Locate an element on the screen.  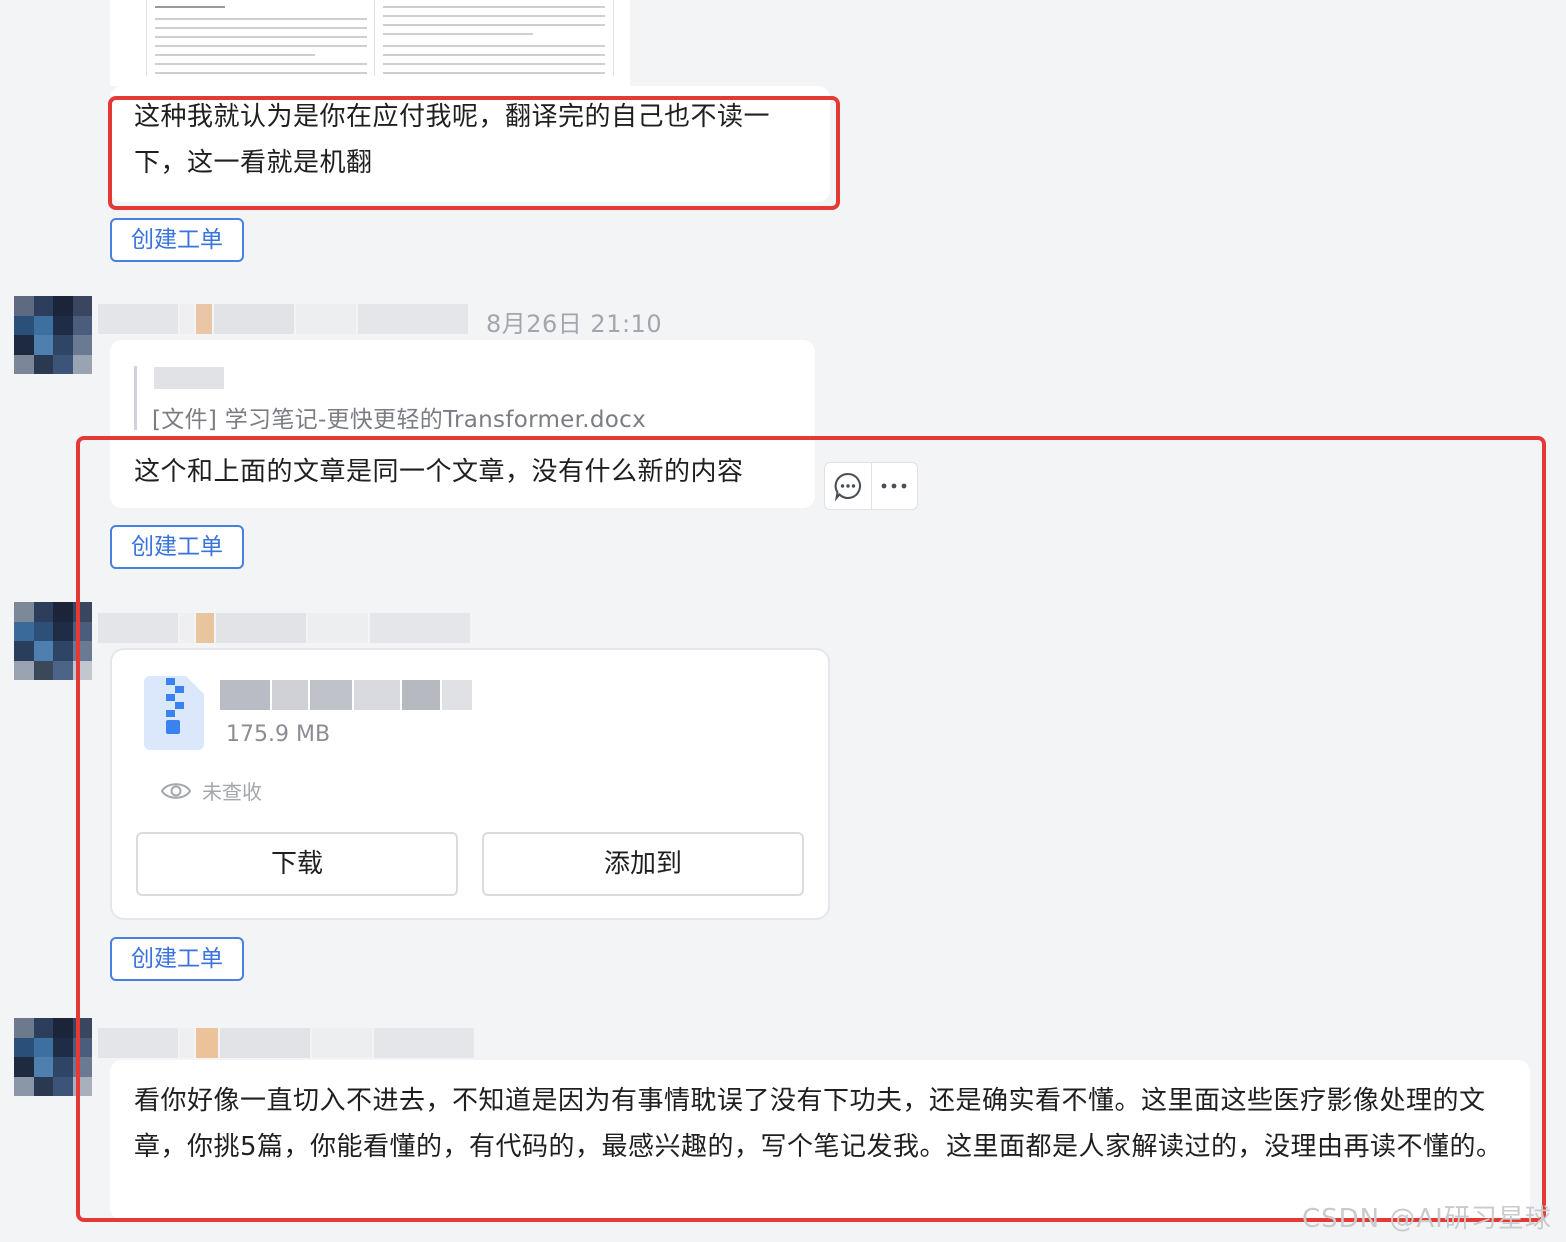
view-status: 未查收 is located at coordinates (211, 790).